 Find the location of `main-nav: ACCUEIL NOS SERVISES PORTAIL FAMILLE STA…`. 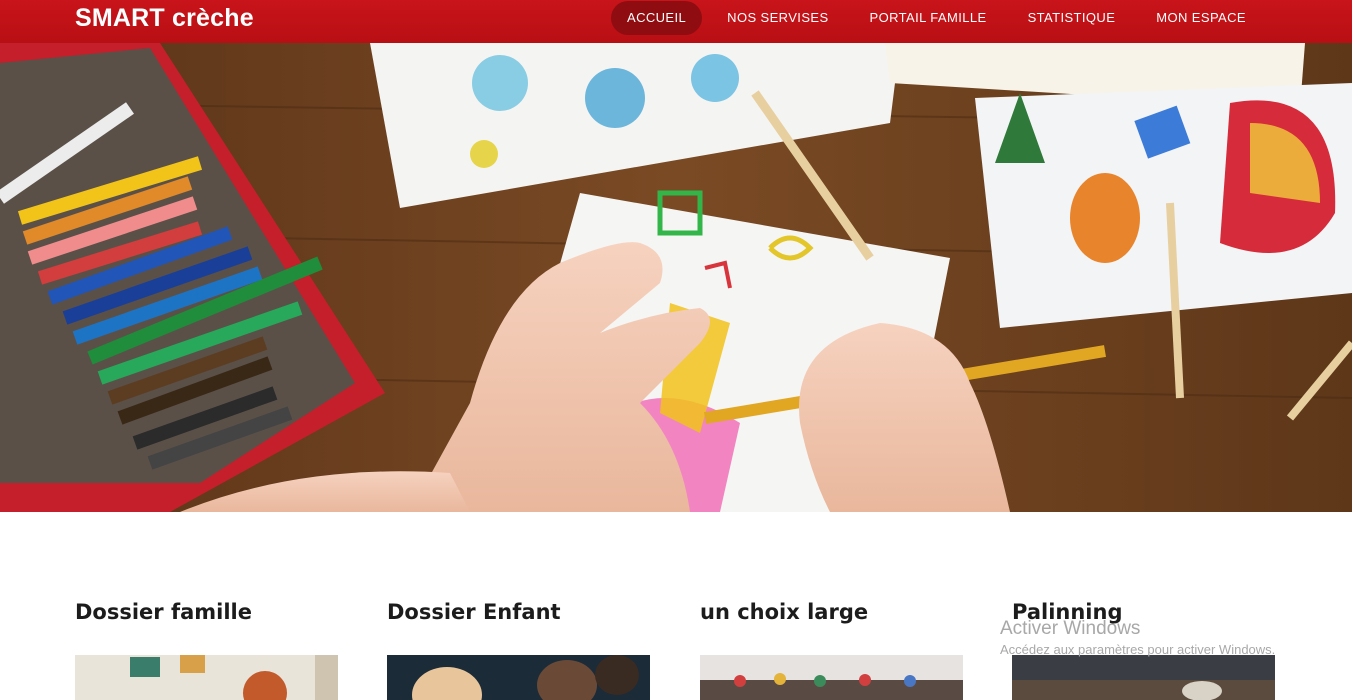

main-nav: ACCUEIL NOS SERVISES PORTAIL FAMILLE STA… is located at coordinates (941, 18).